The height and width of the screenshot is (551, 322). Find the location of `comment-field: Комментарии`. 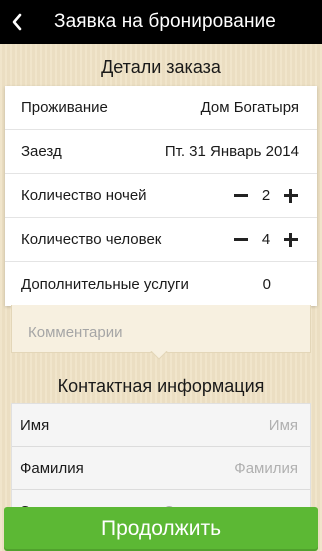

comment-field: Комментарии is located at coordinates (161, 329).